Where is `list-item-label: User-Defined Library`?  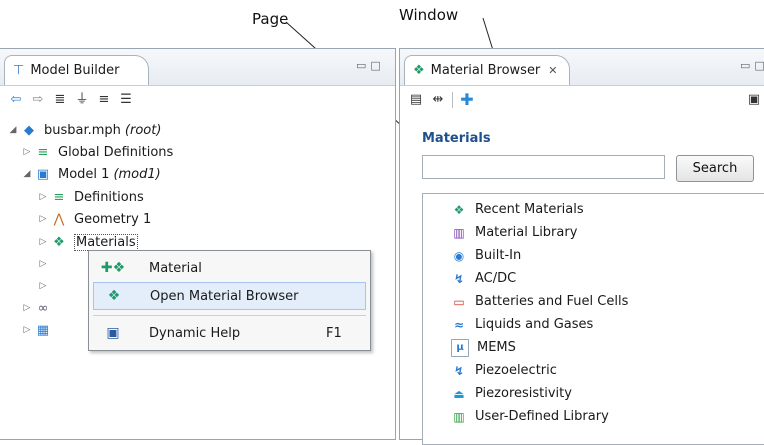
list-item-label: User-Defined Library is located at coordinates (542, 416).